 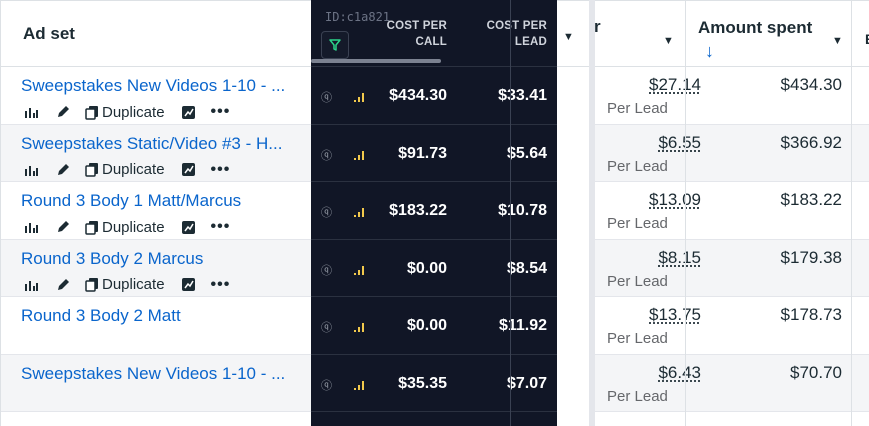 I want to click on cost-per-lead-value: $5.64, so click(x=526, y=153).